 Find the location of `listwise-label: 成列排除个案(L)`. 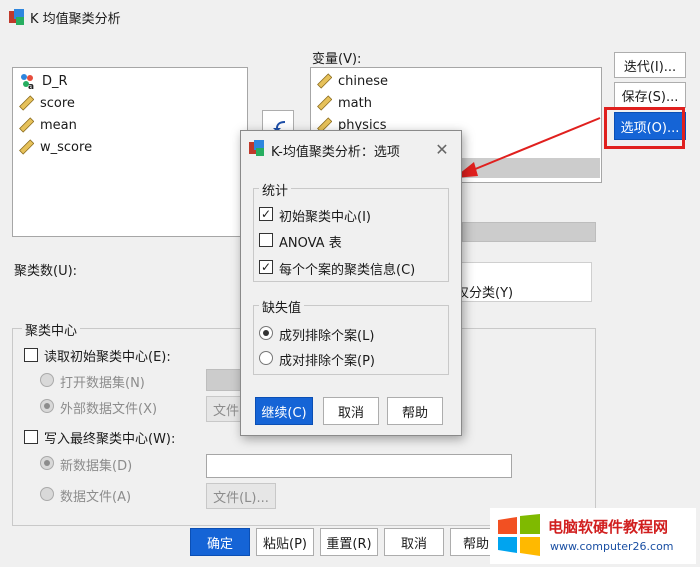

listwise-label: 成列排除个案(L) is located at coordinates (327, 336).